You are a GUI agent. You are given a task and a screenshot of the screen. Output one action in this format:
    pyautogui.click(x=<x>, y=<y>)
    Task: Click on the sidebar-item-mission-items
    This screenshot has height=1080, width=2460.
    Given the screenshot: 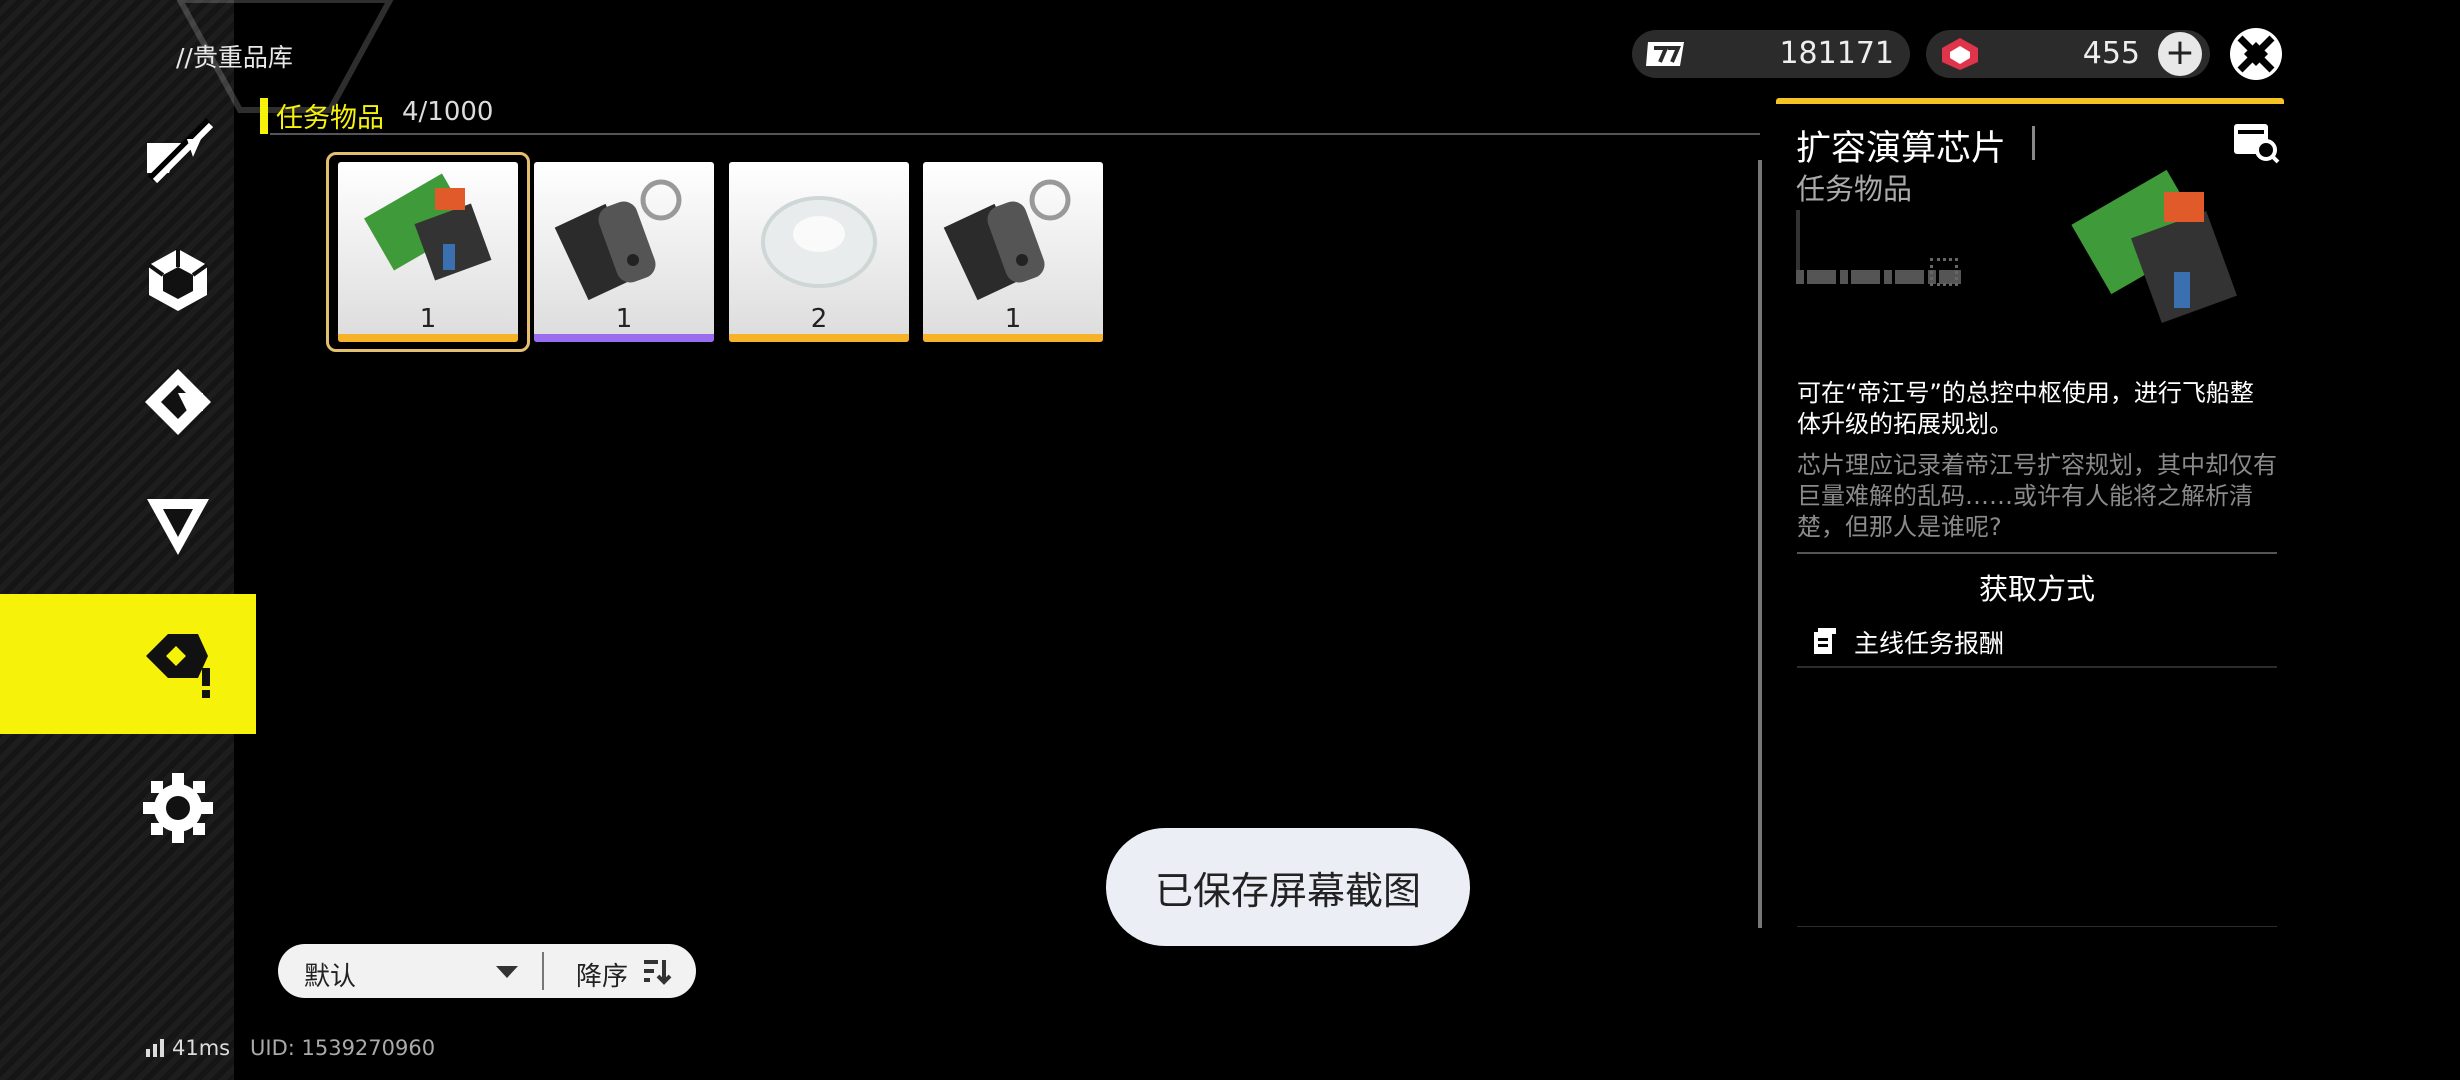 What is the action you would take?
    pyautogui.click(x=128, y=664)
    